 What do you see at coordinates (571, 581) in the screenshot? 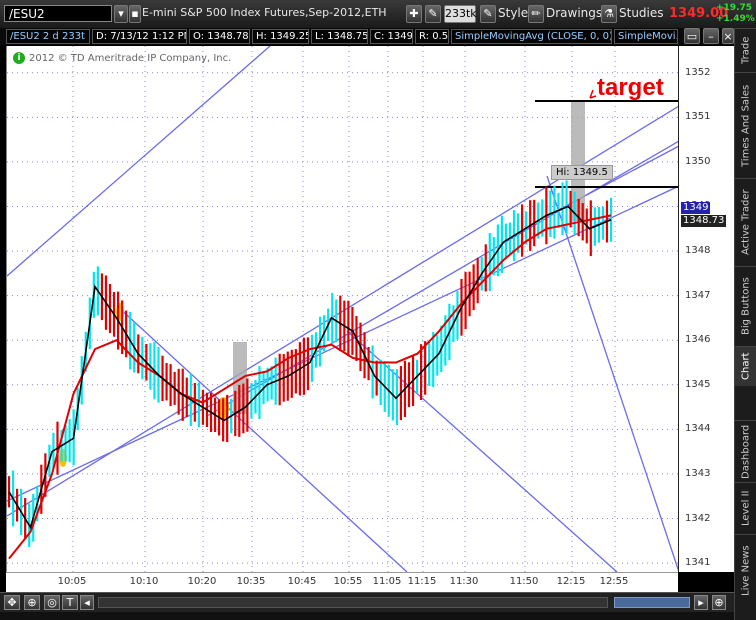
I see `time-axis-tick: 12:15` at bounding box center [571, 581].